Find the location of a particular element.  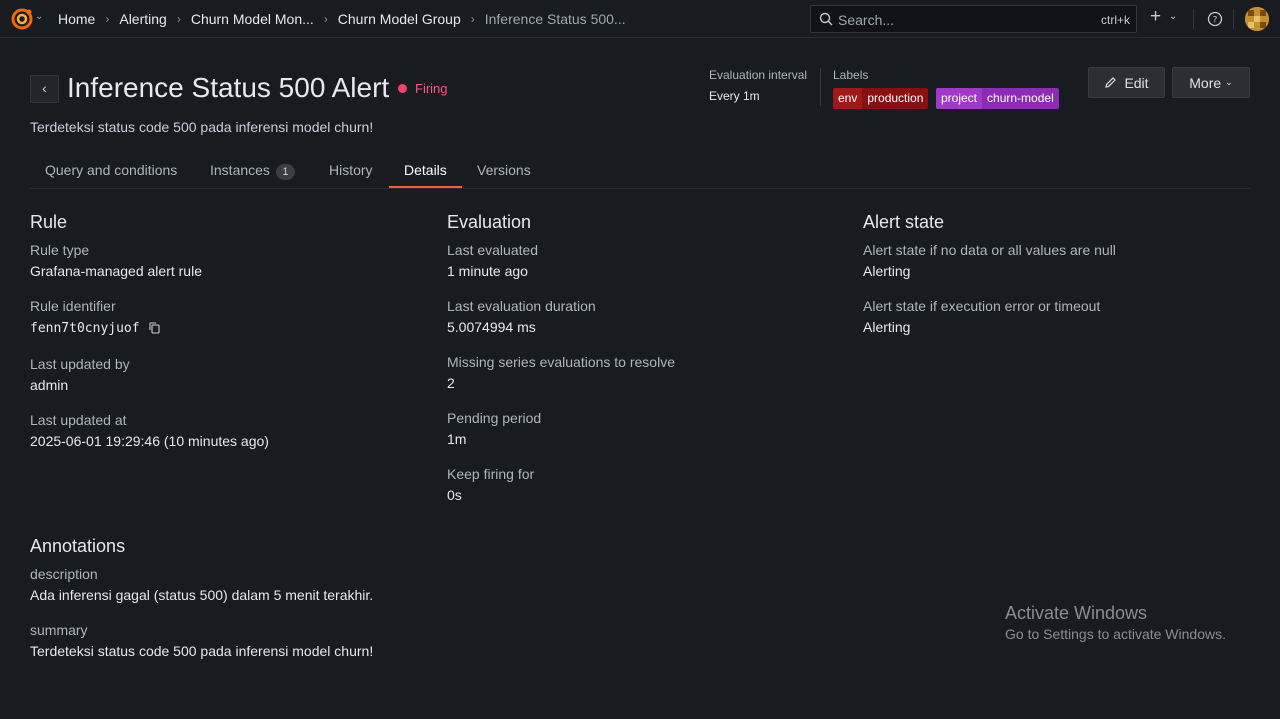

breadcrumb-home: Home is located at coordinates (76, 19).